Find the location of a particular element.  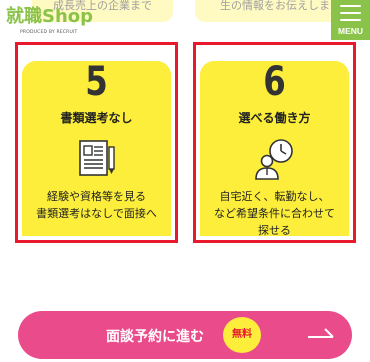

interview-reservation-button: 面談予約に進む 無料 is located at coordinates (185, 335).